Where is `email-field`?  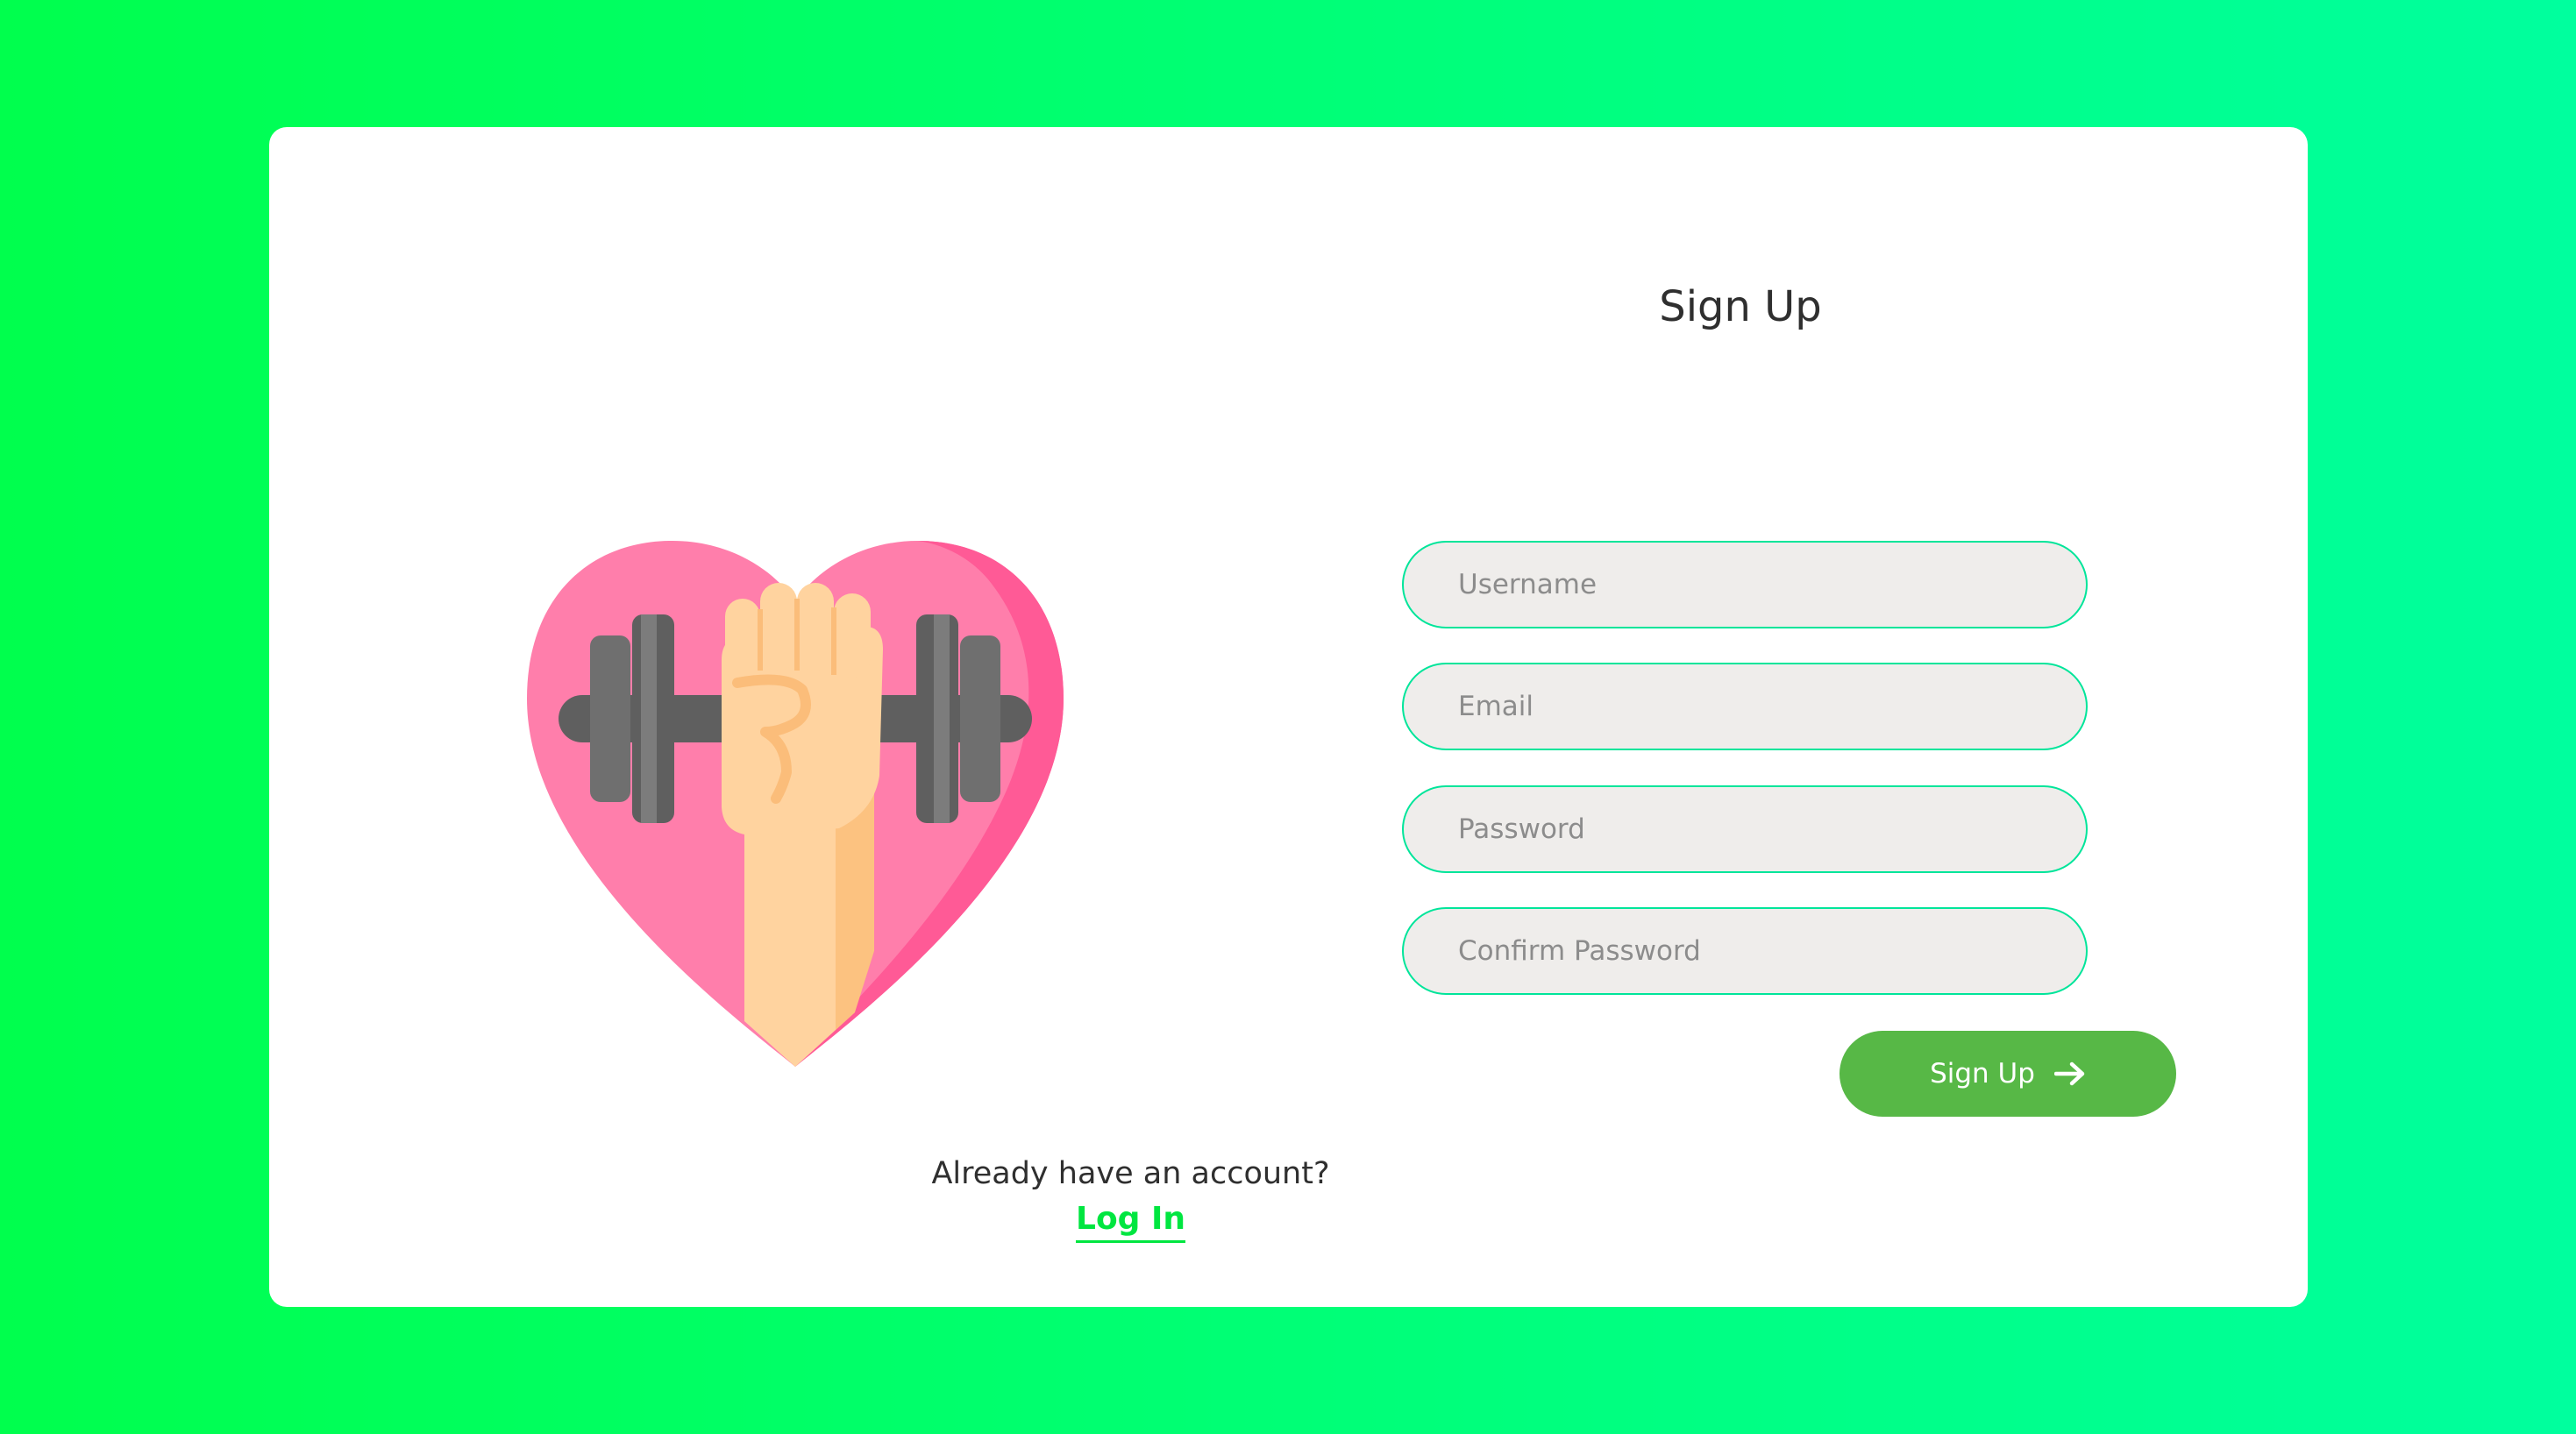
email-field is located at coordinates (1745, 706).